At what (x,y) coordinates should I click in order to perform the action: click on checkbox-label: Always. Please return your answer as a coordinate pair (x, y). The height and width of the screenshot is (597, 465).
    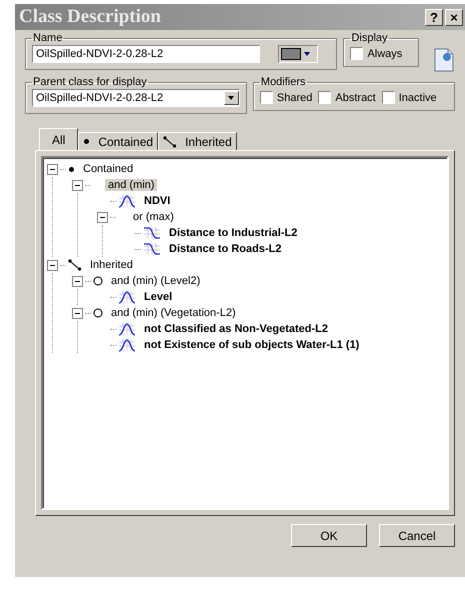
    Looking at the image, I should click on (384, 54).